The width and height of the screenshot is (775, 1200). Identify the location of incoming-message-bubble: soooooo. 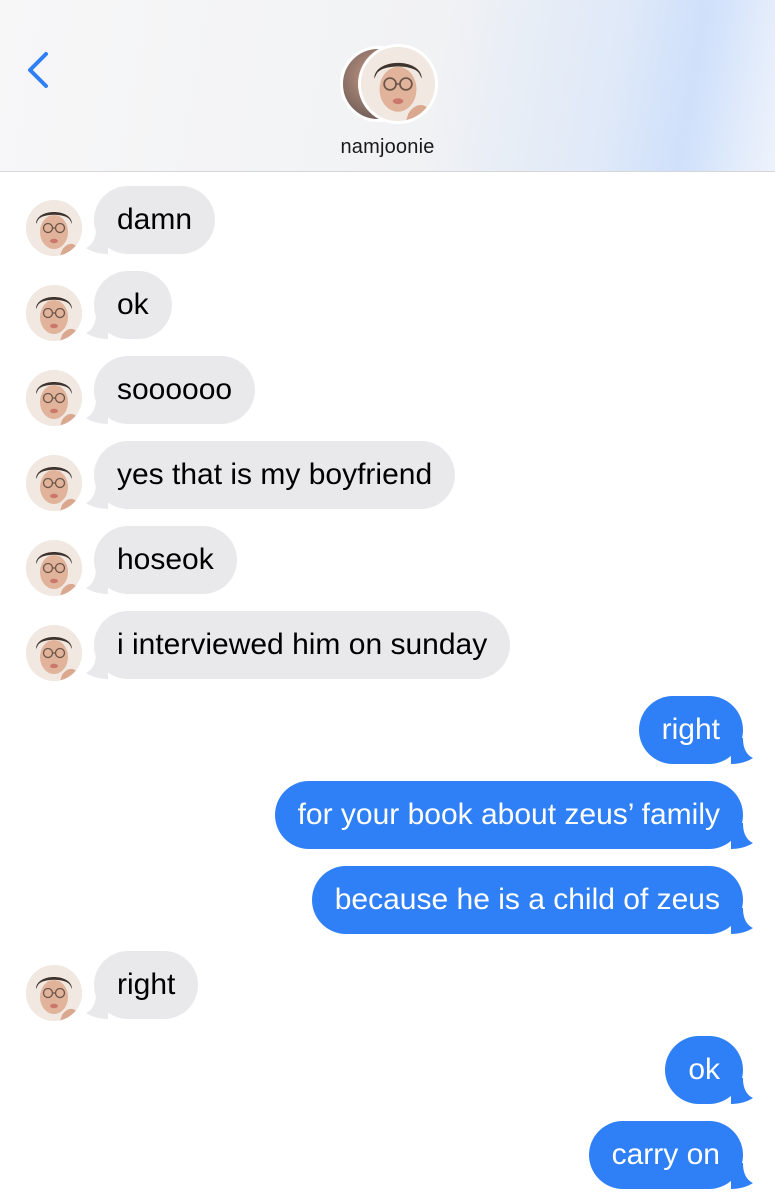
(171, 390).